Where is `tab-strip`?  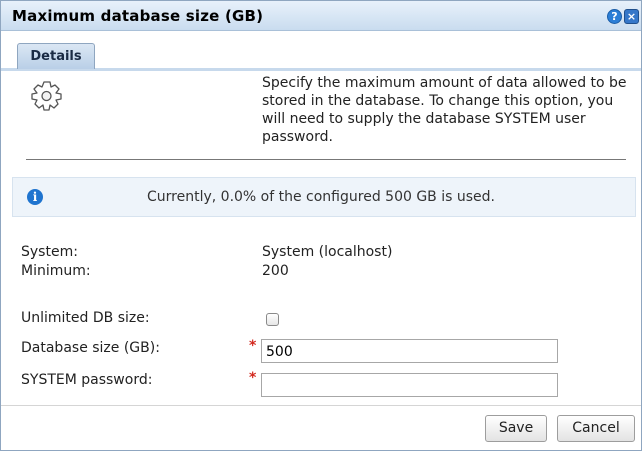
tab-strip is located at coordinates (321, 51).